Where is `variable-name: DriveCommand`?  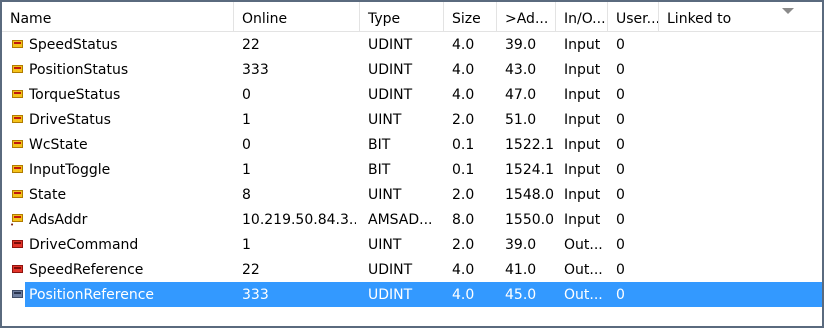 variable-name: DriveCommand is located at coordinates (84, 245).